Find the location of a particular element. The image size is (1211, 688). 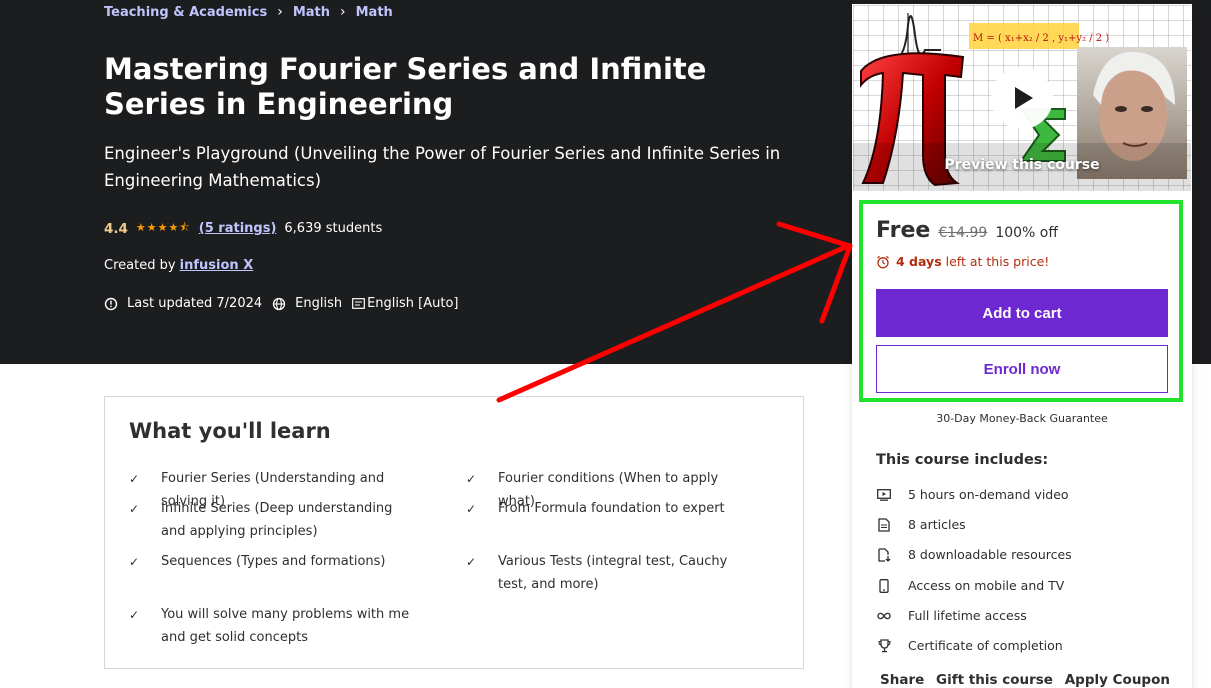

includes-title: This course includes: is located at coordinates (962, 460).